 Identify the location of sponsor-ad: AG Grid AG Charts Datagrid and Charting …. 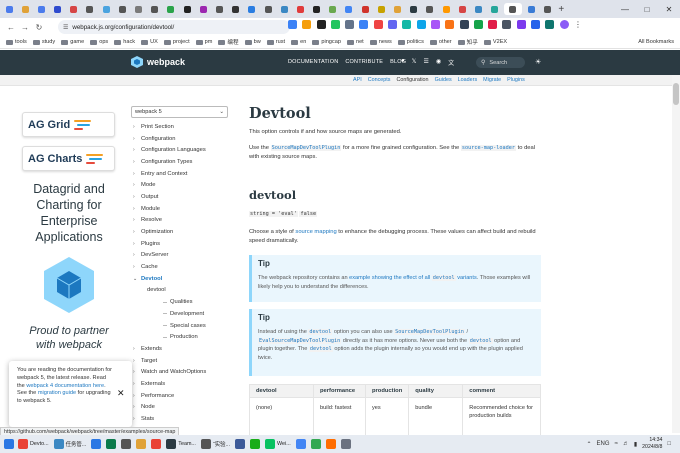
(61, 229).